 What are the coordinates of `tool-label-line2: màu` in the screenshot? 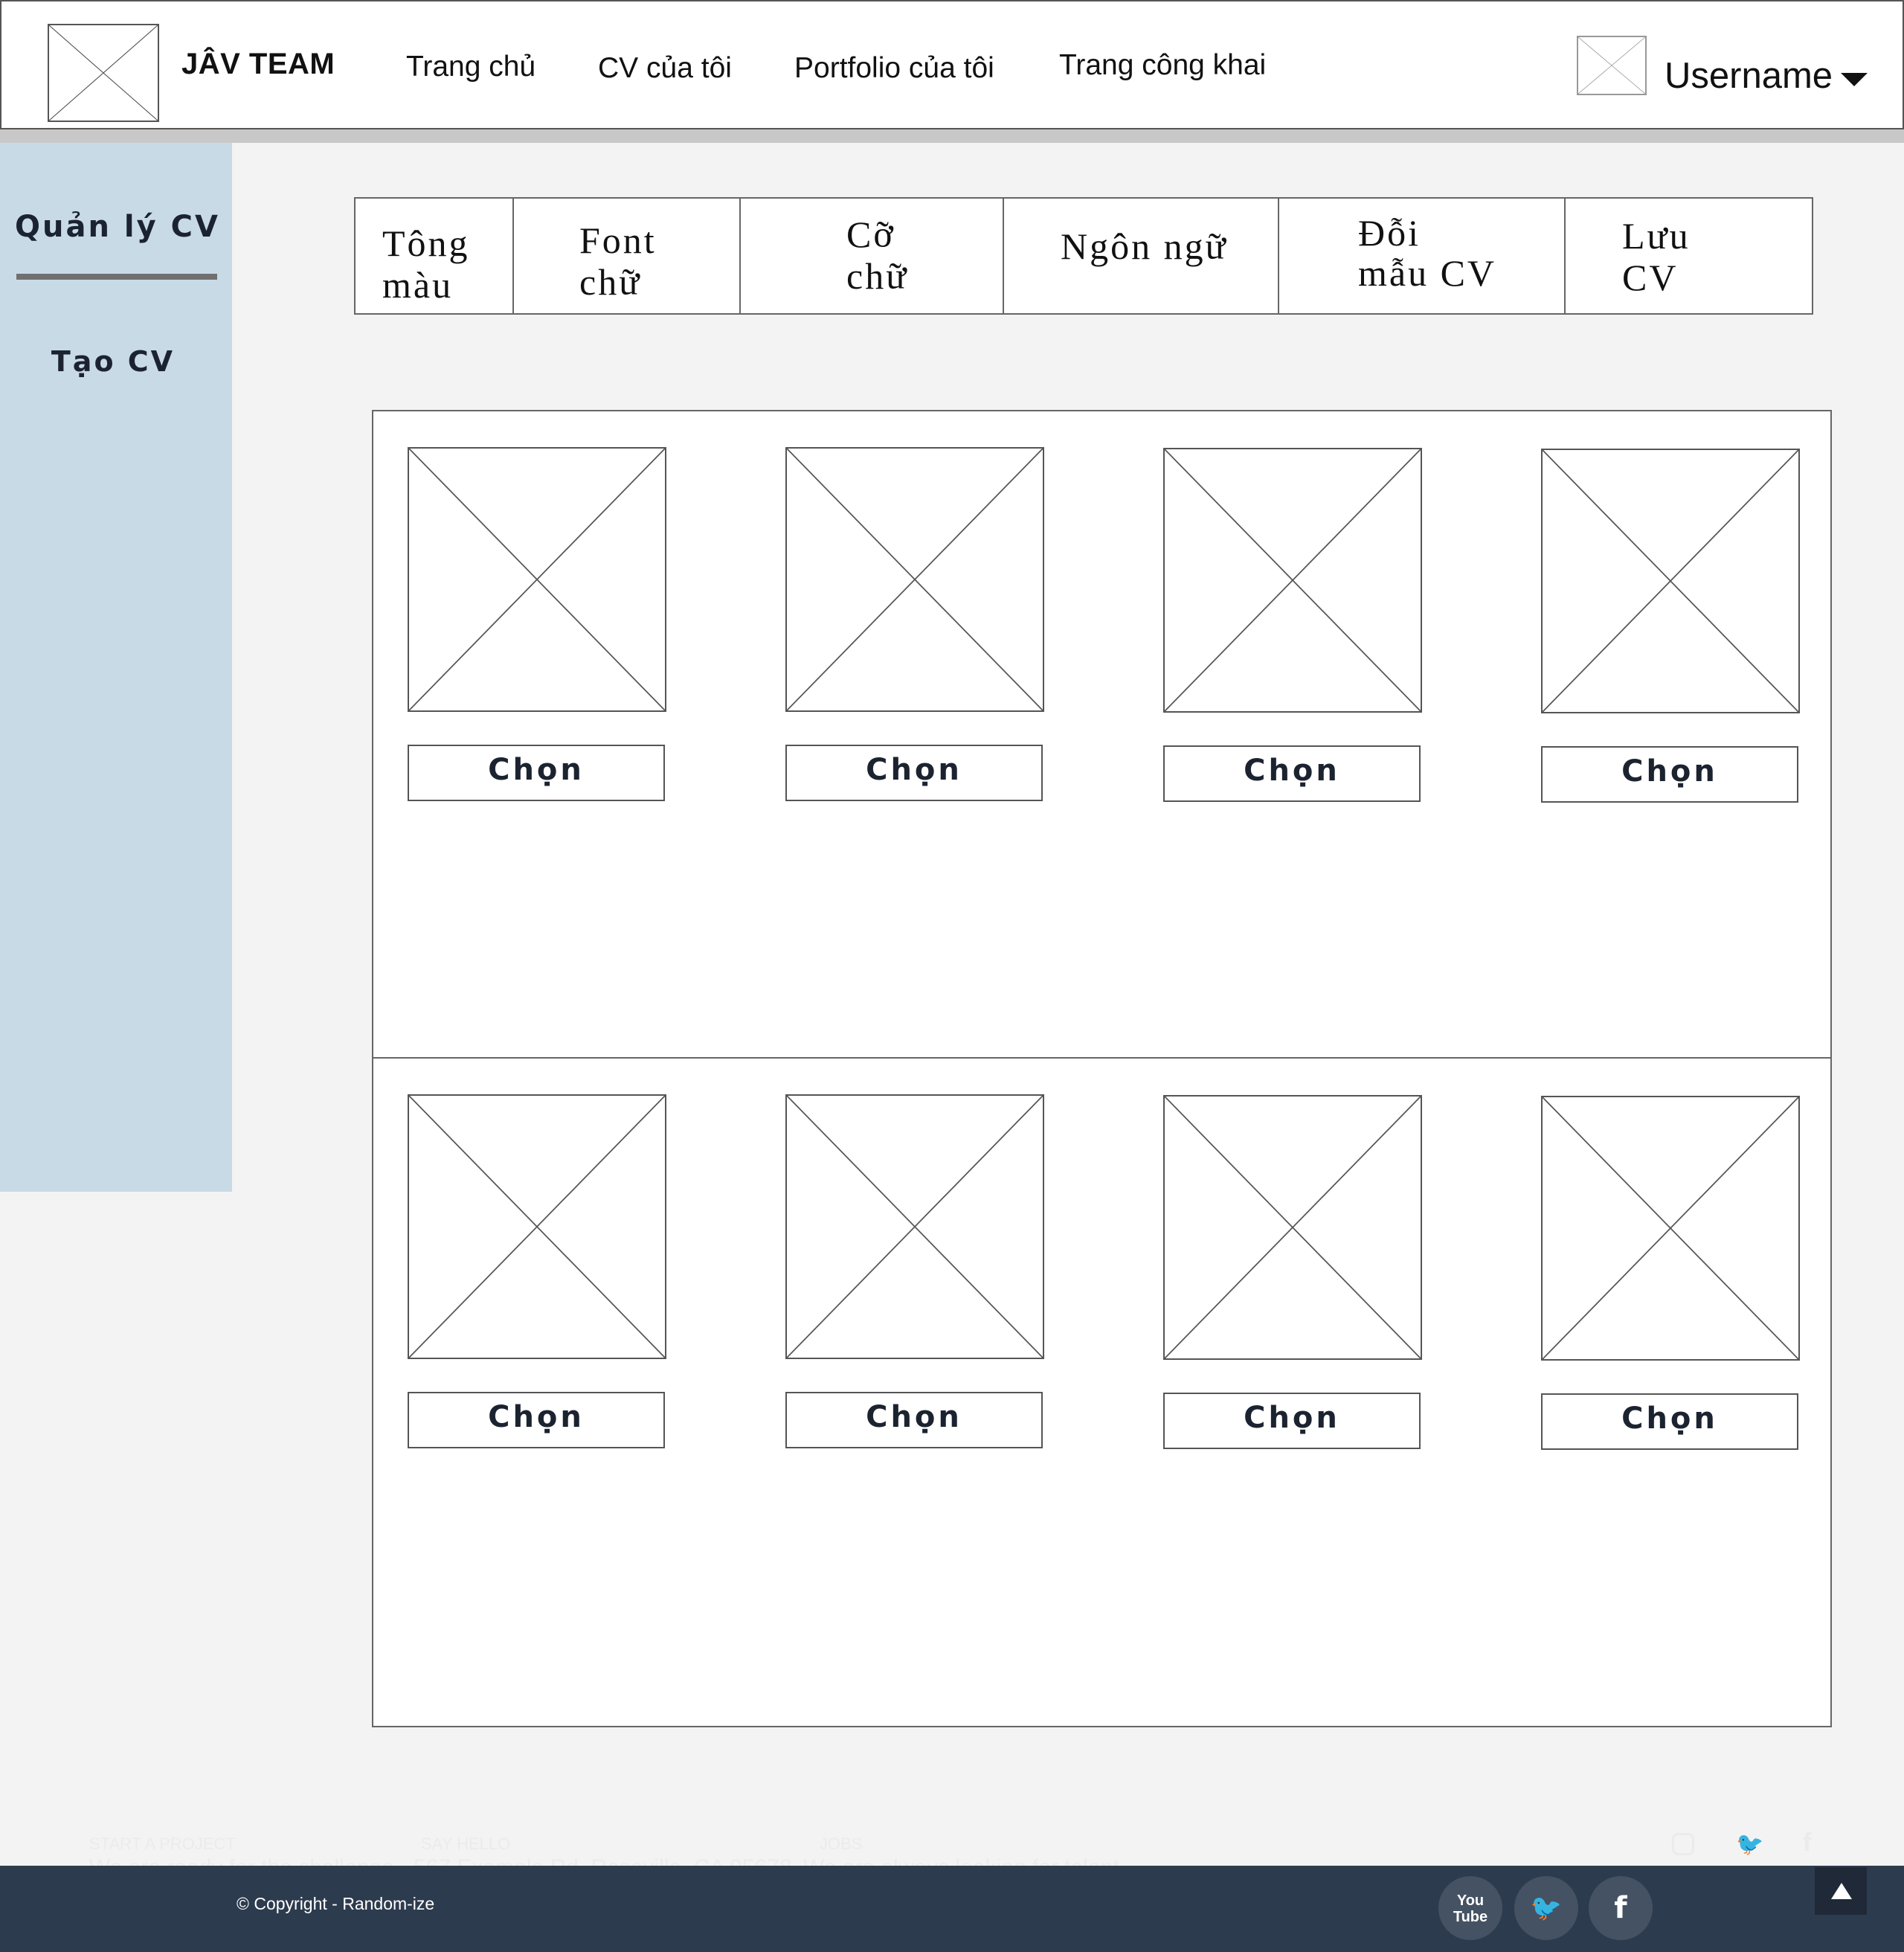 It's located at (418, 285).